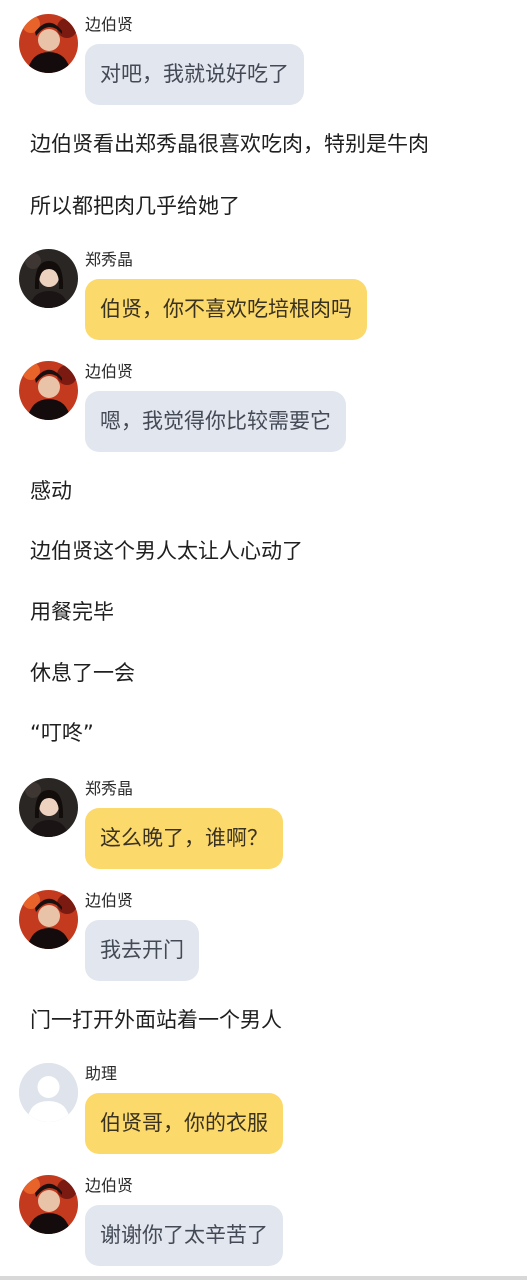 The image size is (527, 1280). I want to click on narration-text: 感动, so click(51, 491).